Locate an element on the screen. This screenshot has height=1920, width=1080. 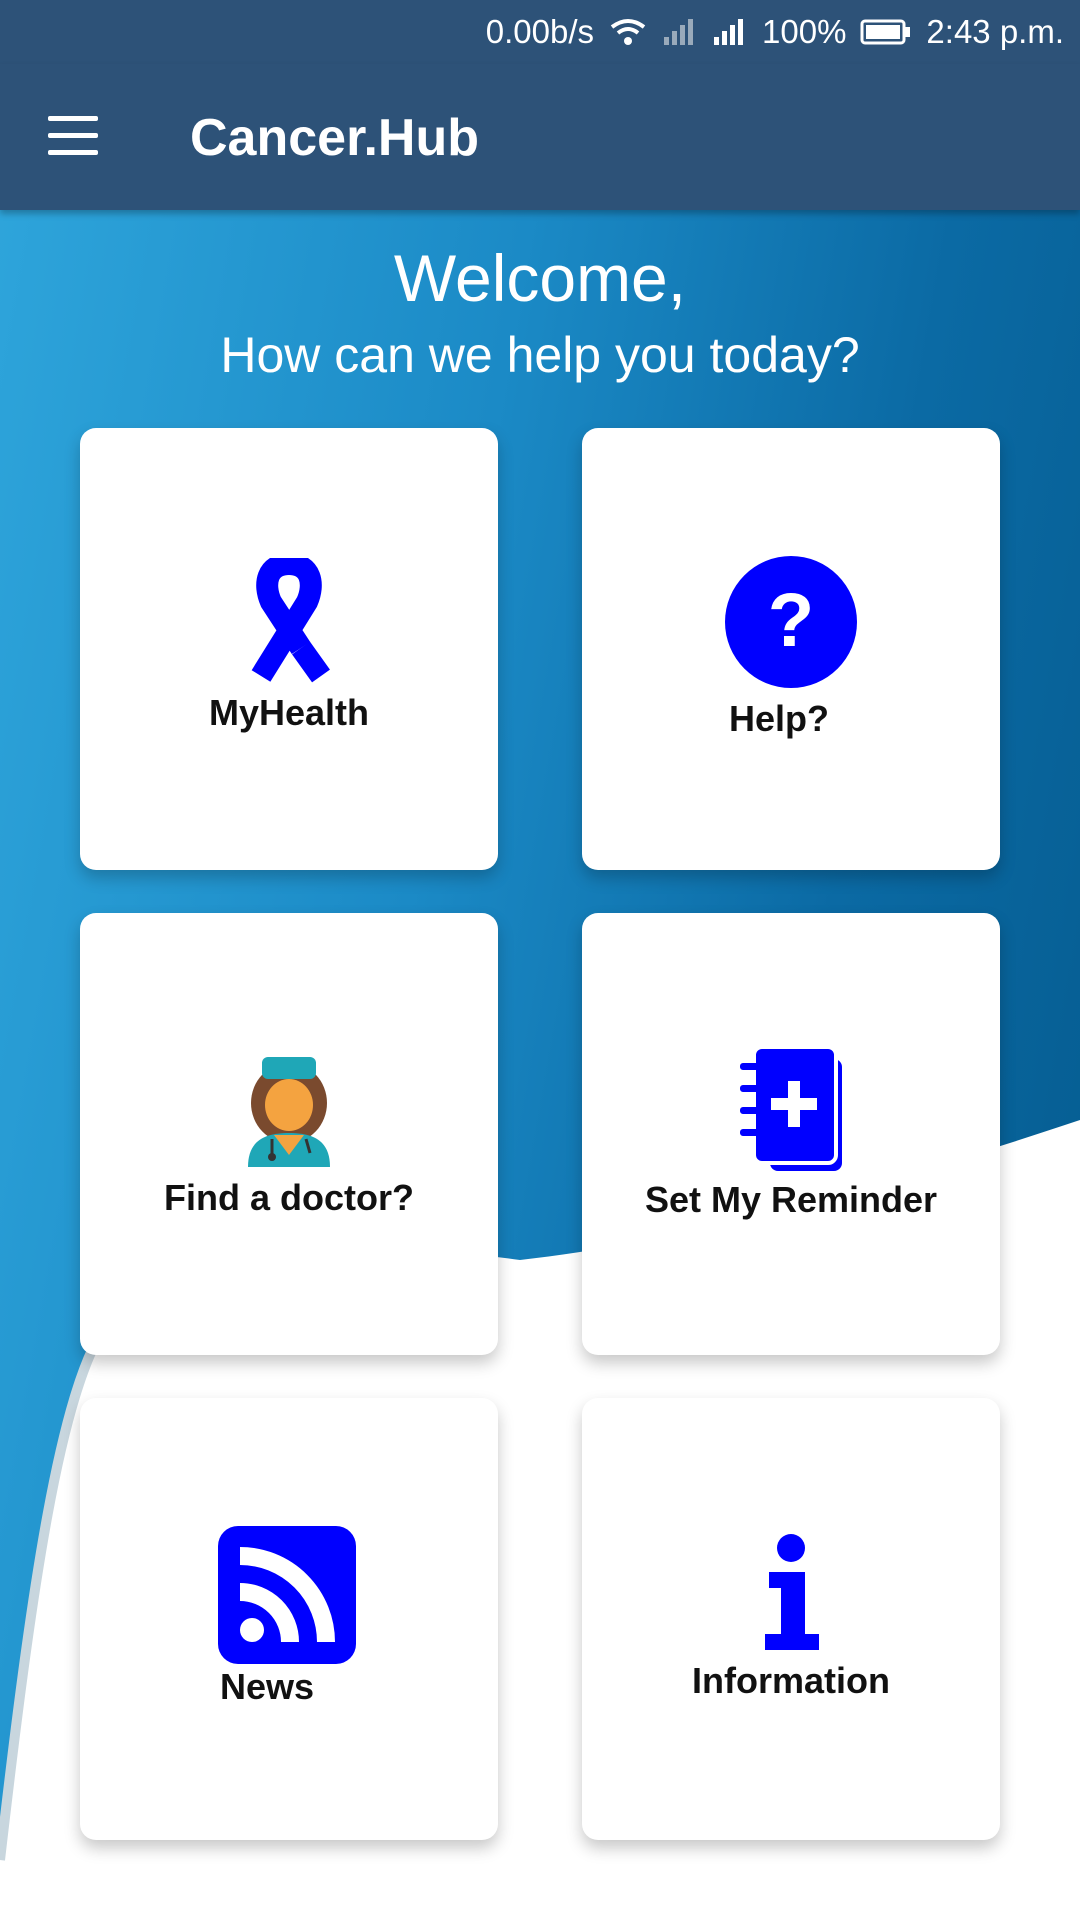
app-title: Cancer.Hub is located at coordinates (334, 138).